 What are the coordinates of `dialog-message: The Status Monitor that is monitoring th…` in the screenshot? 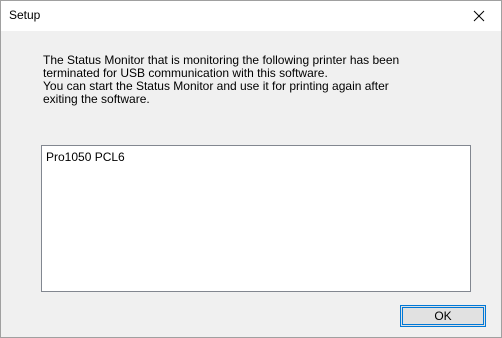 It's located at (263, 80).